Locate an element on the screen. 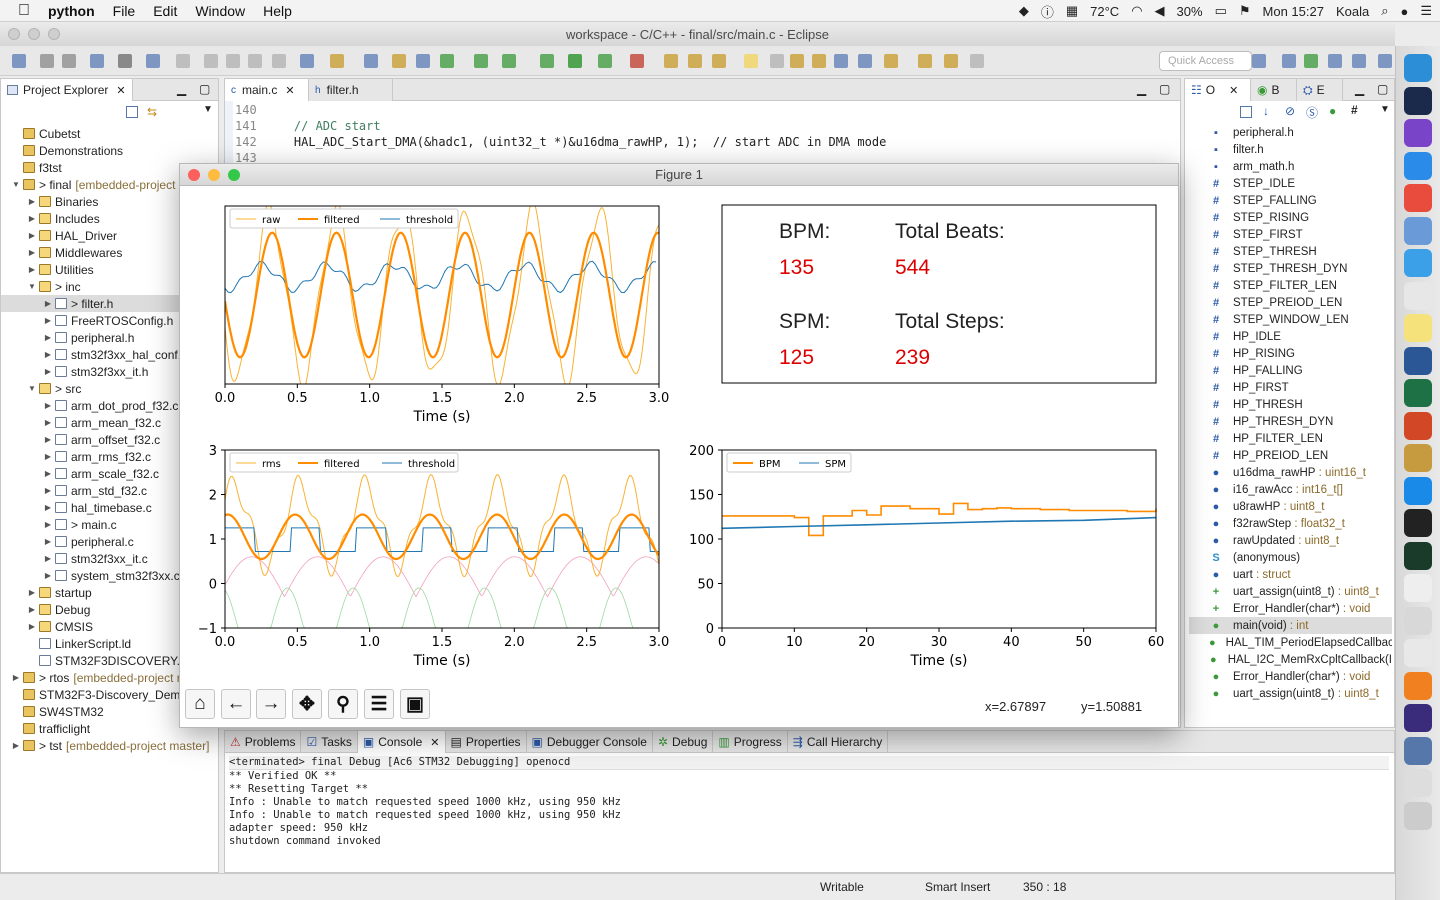 This screenshot has height=900, width=1440. close-window-button is located at coordinates (14, 34).